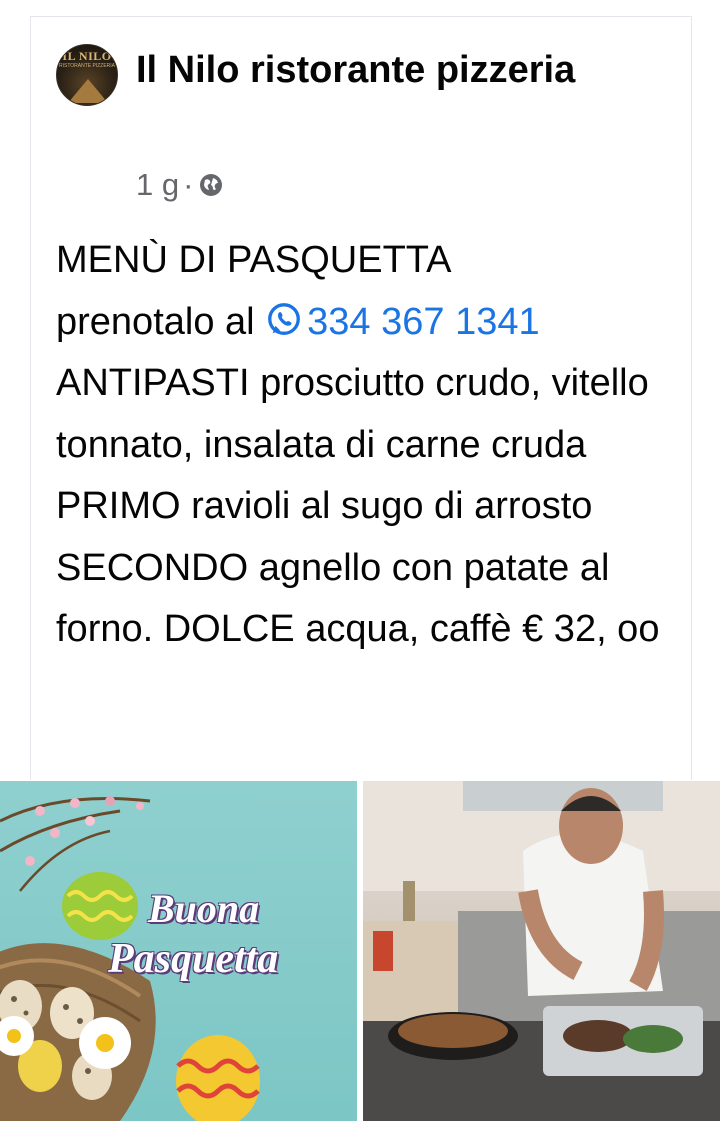 The width and height of the screenshot is (720, 1121). I want to click on greeting-line2: Pasquetta, so click(193, 959).